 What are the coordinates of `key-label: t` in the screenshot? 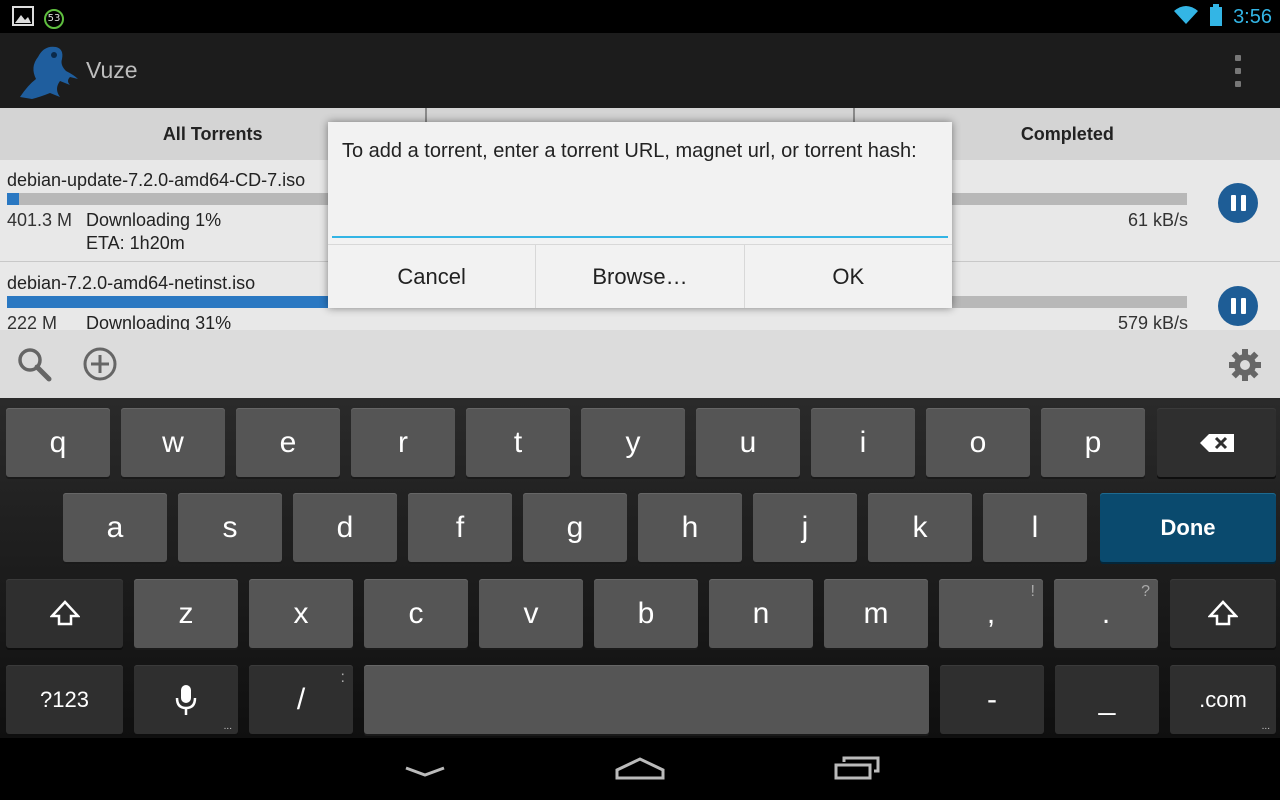 It's located at (518, 442).